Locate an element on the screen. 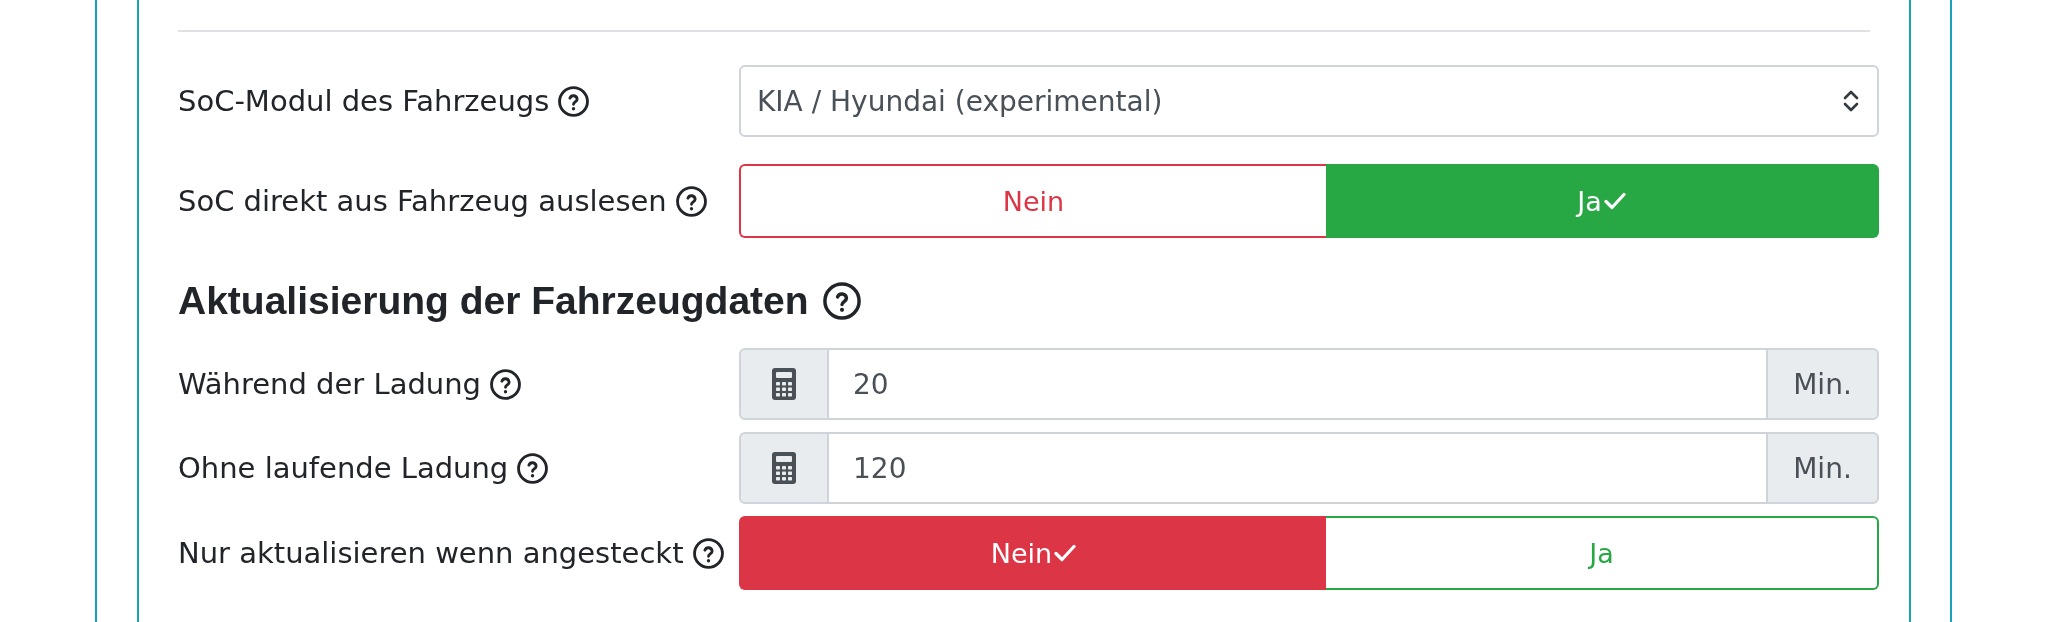 This screenshot has height=622, width=2048. field-label: SoC direkt aus Fahrzeug auslesen is located at coordinates (422, 201).